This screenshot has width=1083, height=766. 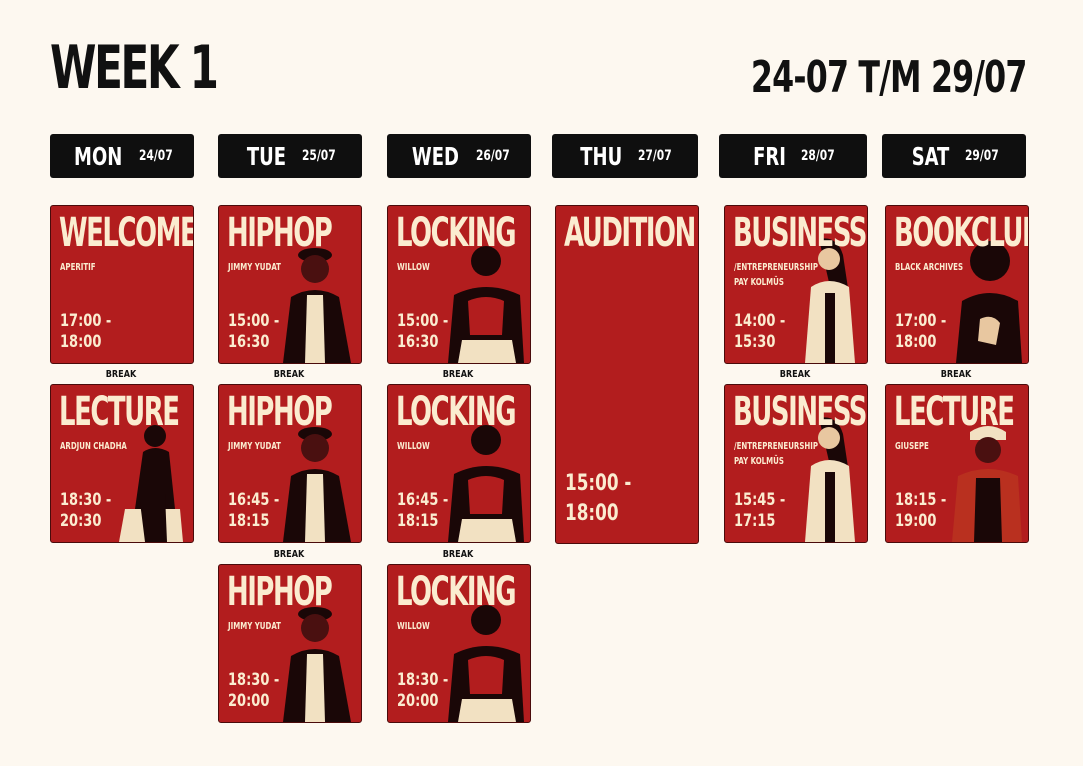 I want to click on session-title: BOOKCLUB, so click(x=961, y=233).